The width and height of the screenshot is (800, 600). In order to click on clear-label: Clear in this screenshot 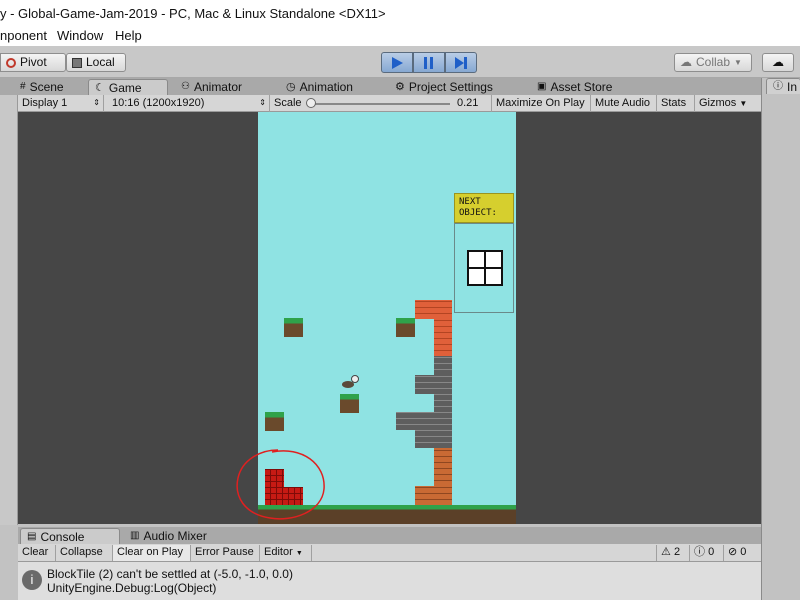, I will do `click(35, 552)`.